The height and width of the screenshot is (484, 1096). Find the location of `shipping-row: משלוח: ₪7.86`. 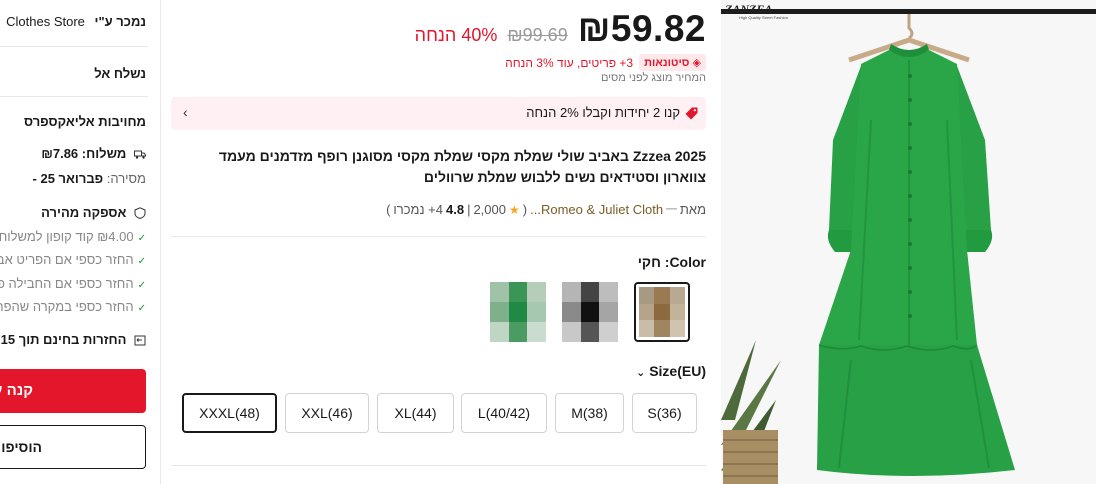

shipping-row: משלוח: ₪7.86 is located at coordinates (93, 153).